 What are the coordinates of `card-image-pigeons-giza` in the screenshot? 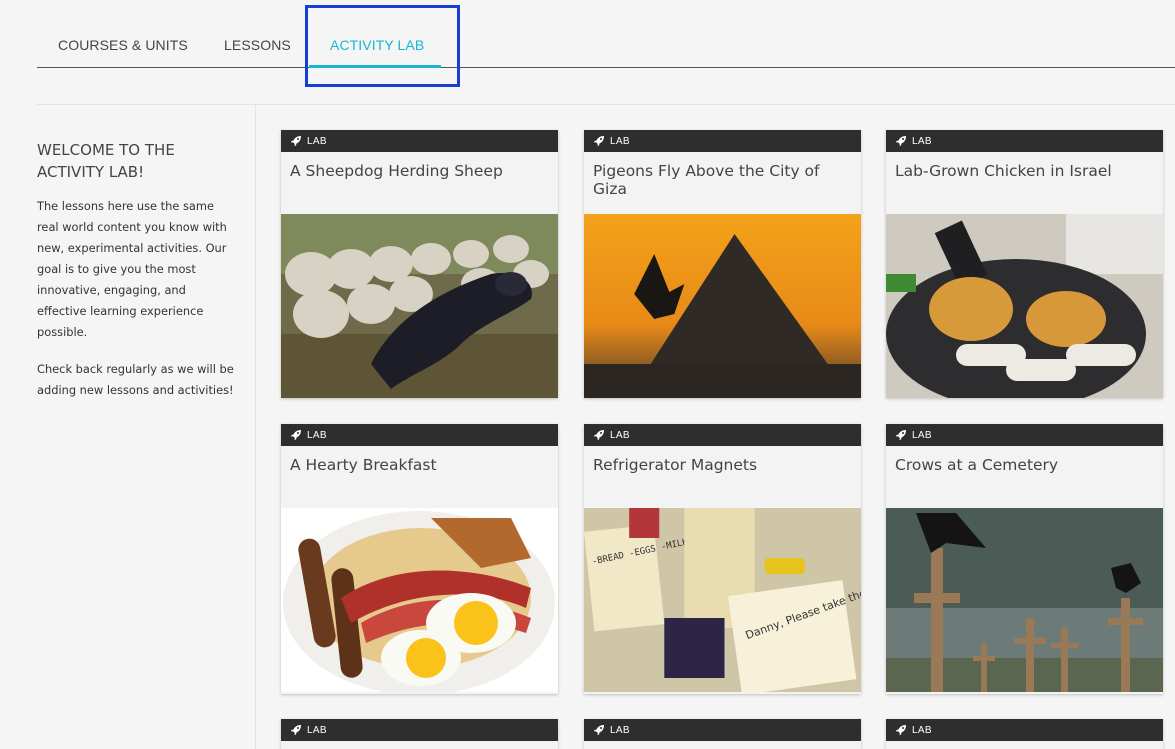 It's located at (722, 306).